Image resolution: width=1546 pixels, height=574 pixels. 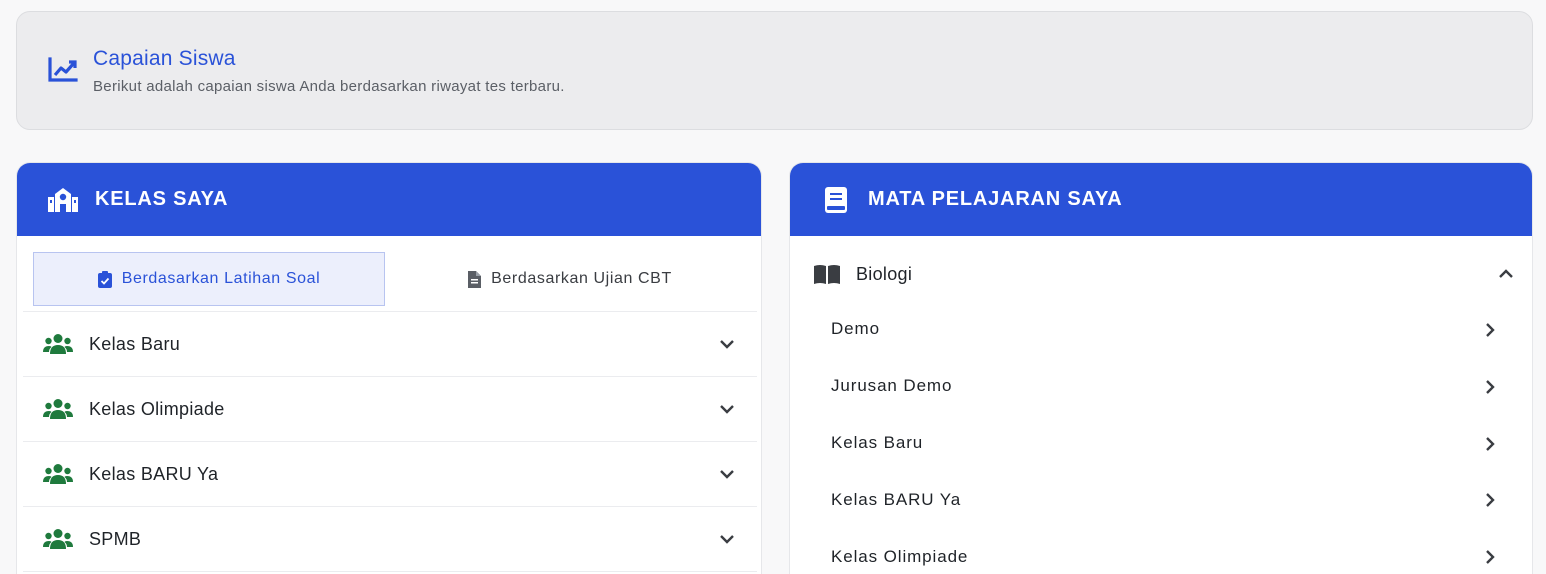 What do you see at coordinates (389, 199) in the screenshot?
I see `my-classes-header: KELAS SAYA` at bounding box center [389, 199].